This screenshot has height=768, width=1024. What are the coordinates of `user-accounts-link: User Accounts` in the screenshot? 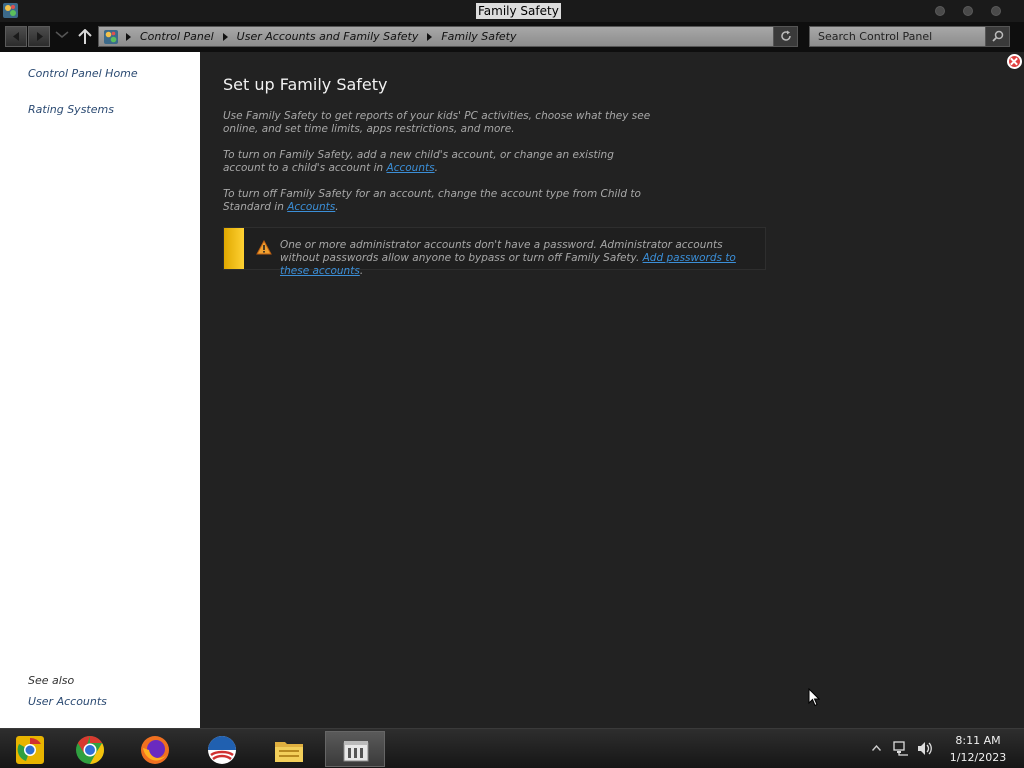 It's located at (67, 701).